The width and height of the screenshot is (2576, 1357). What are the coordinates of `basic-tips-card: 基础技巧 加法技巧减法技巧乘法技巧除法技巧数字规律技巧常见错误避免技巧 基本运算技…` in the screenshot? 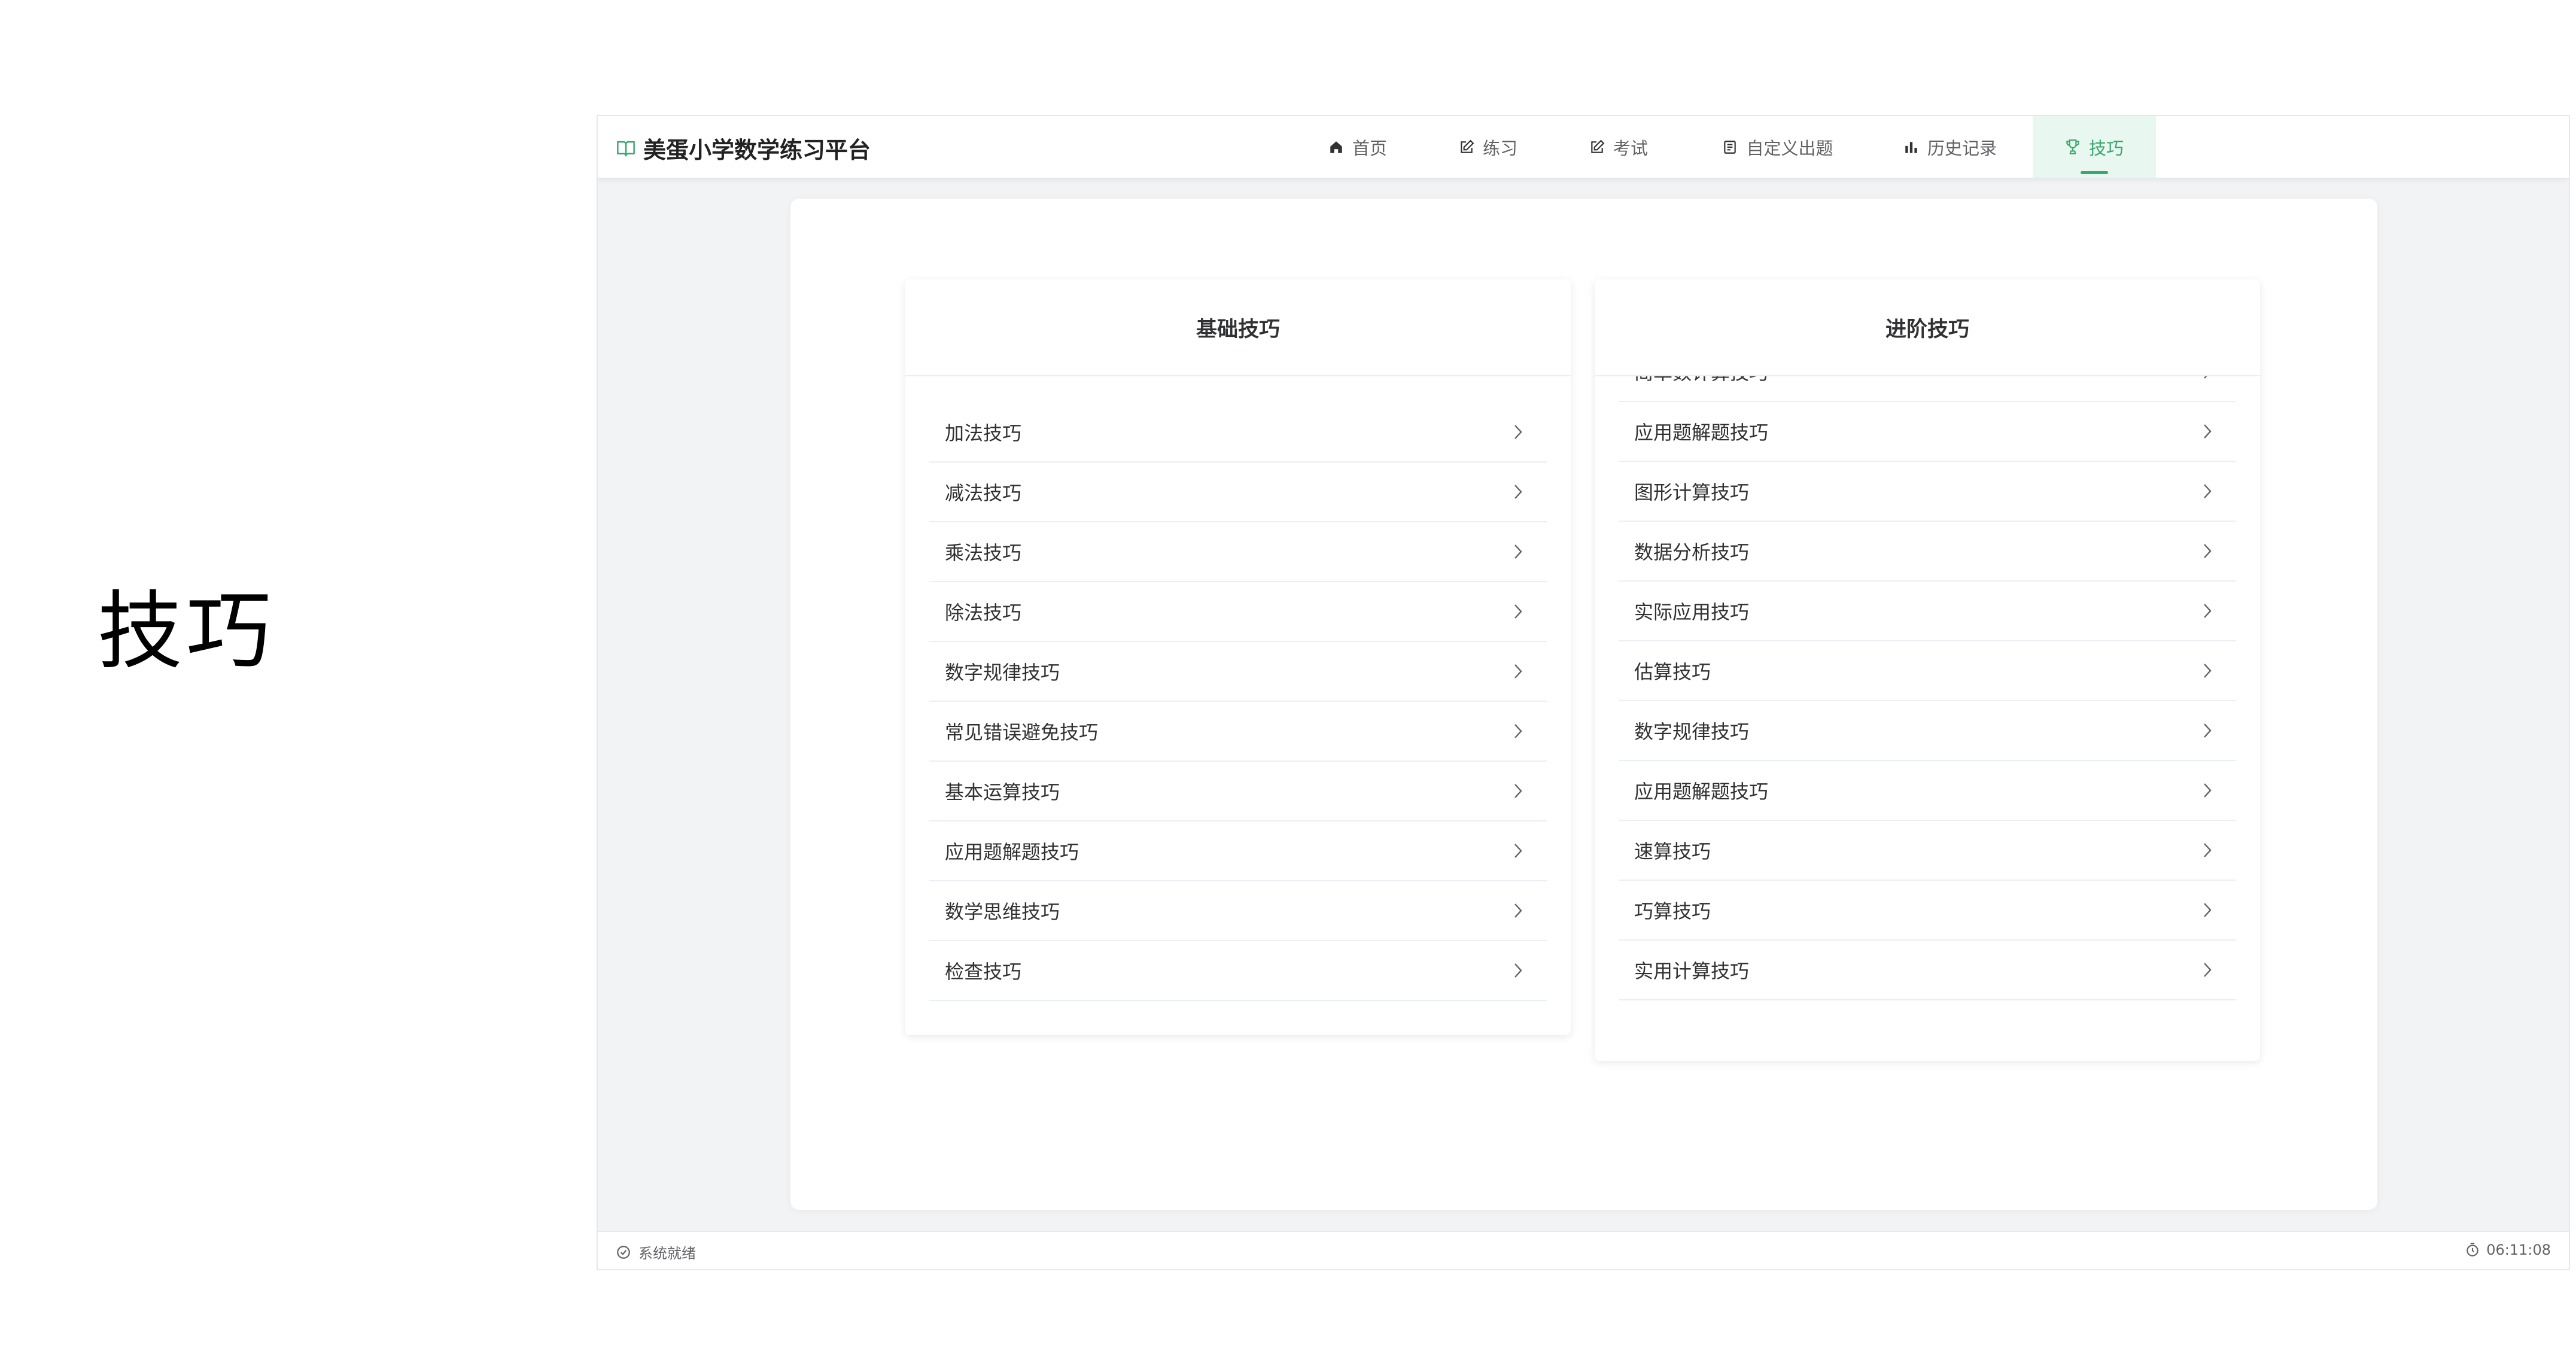 It's located at (1238, 657).